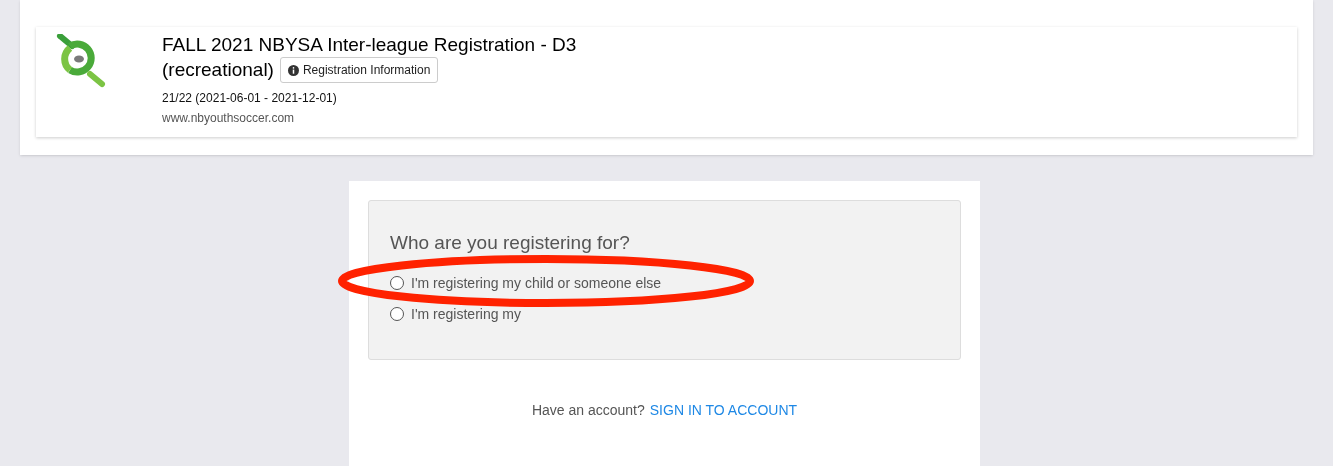  What do you see at coordinates (723, 410) in the screenshot?
I see `sign-in-link: SIGN IN TO ACCOUNT` at bounding box center [723, 410].